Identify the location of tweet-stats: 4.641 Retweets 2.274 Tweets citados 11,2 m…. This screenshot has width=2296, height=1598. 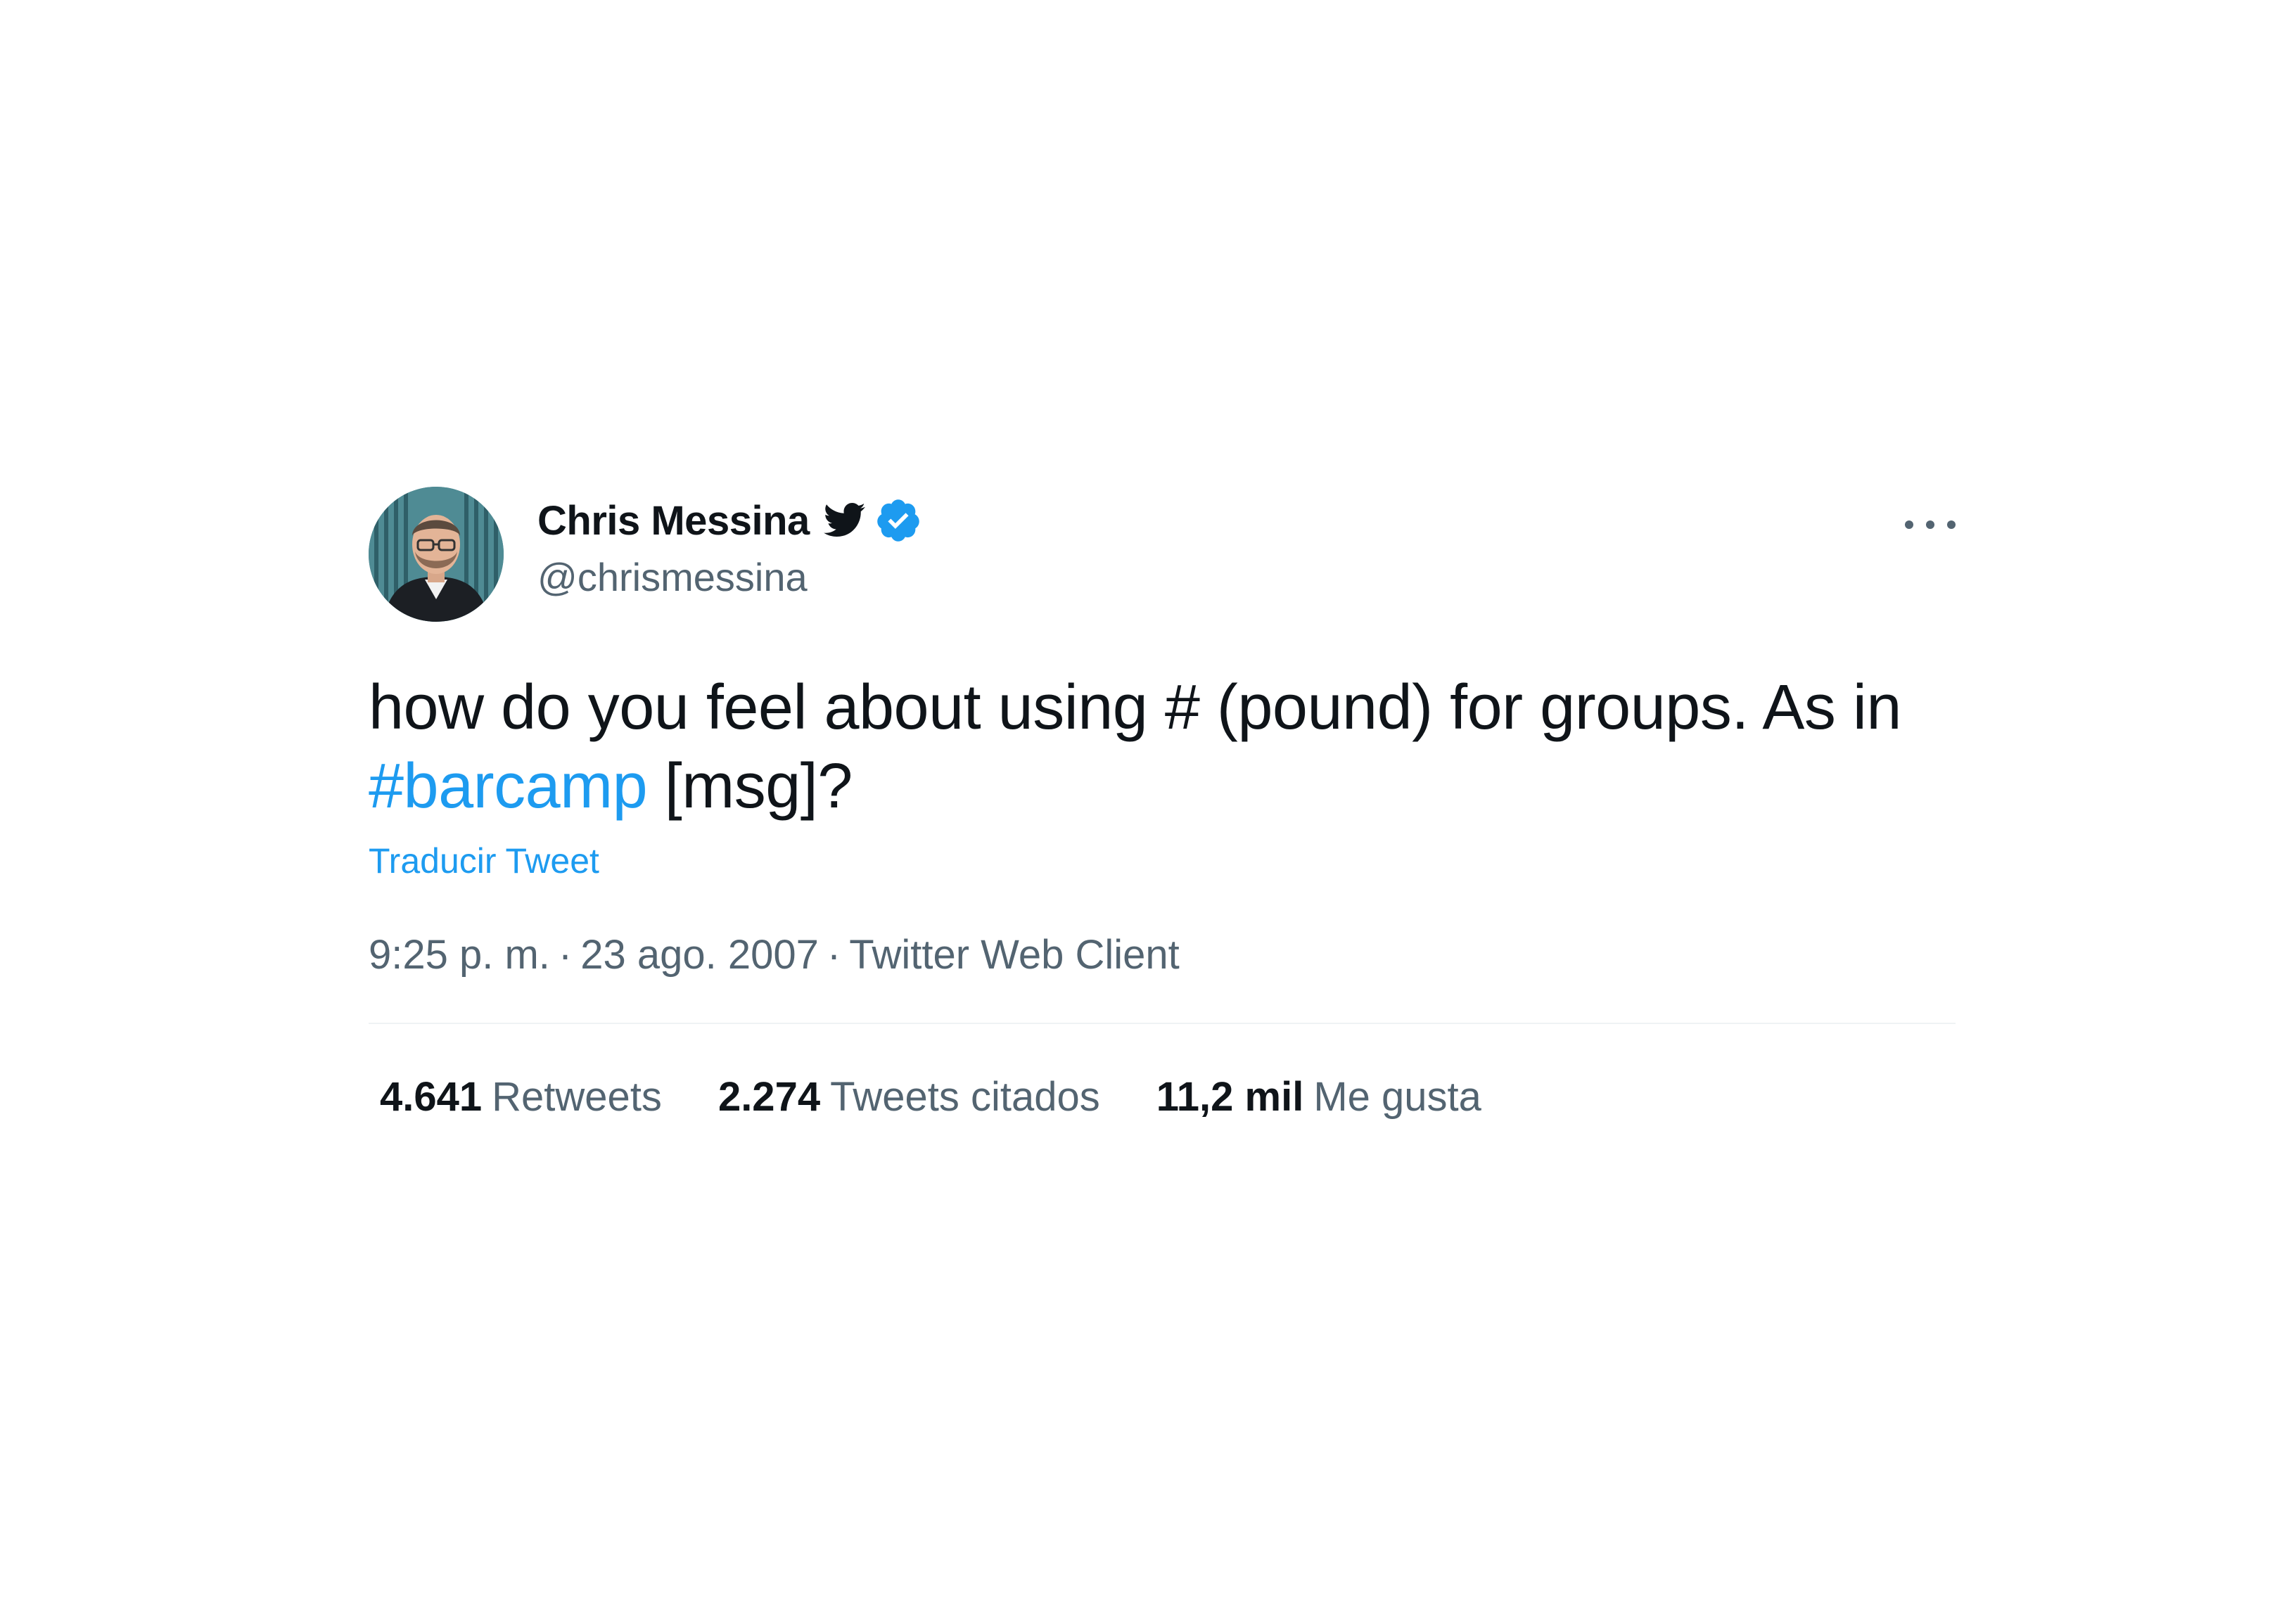
(1162, 1096).